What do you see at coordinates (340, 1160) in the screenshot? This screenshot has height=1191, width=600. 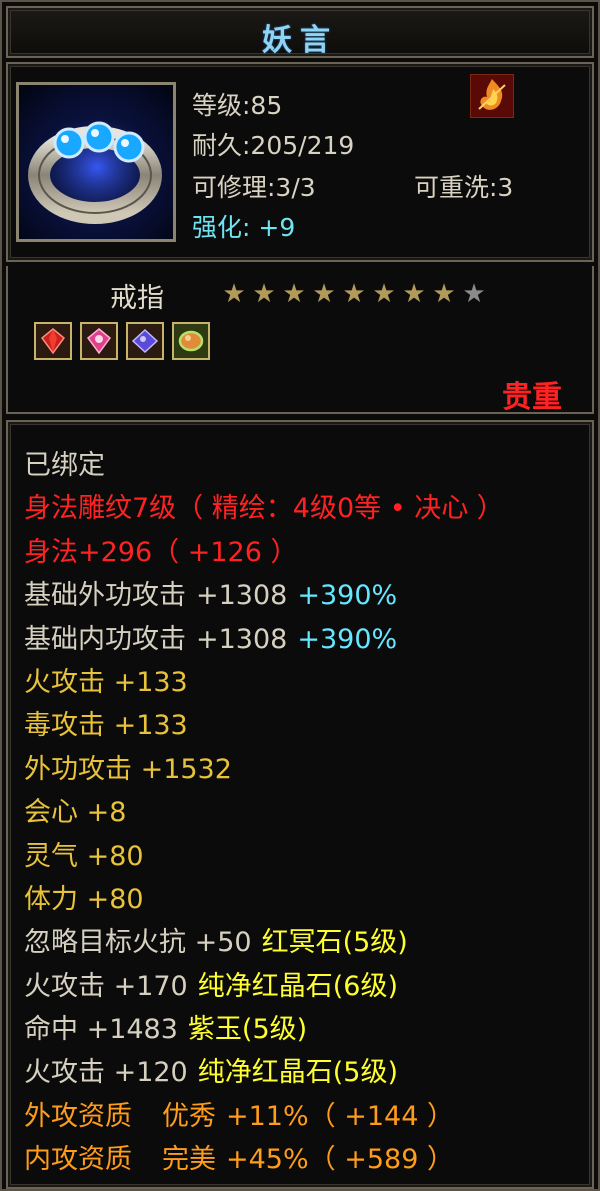 I see `aptitude-value: +45%（ +589 ）` at bounding box center [340, 1160].